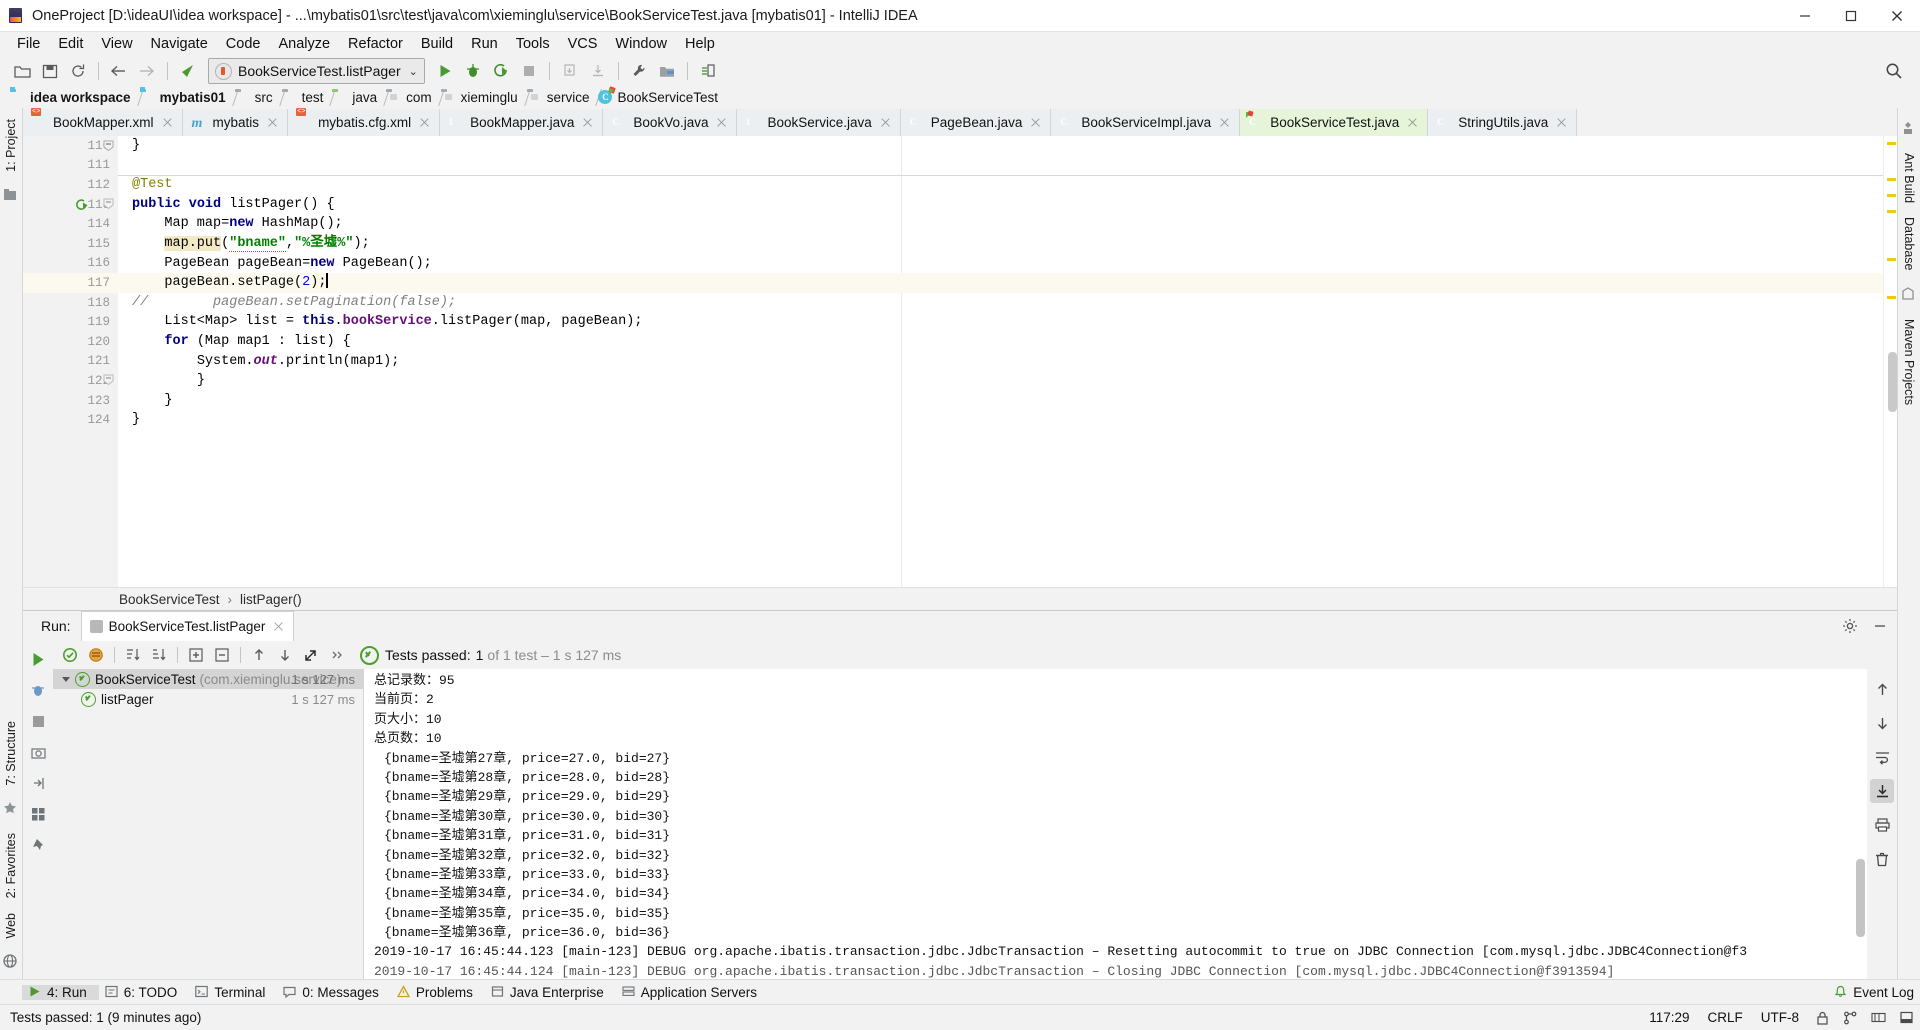 This screenshot has height=1030, width=1920. What do you see at coordinates (480, 97) in the screenshot?
I see `breadcrumb-item-xieminglu: xieminglu` at bounding box center [480, 97].